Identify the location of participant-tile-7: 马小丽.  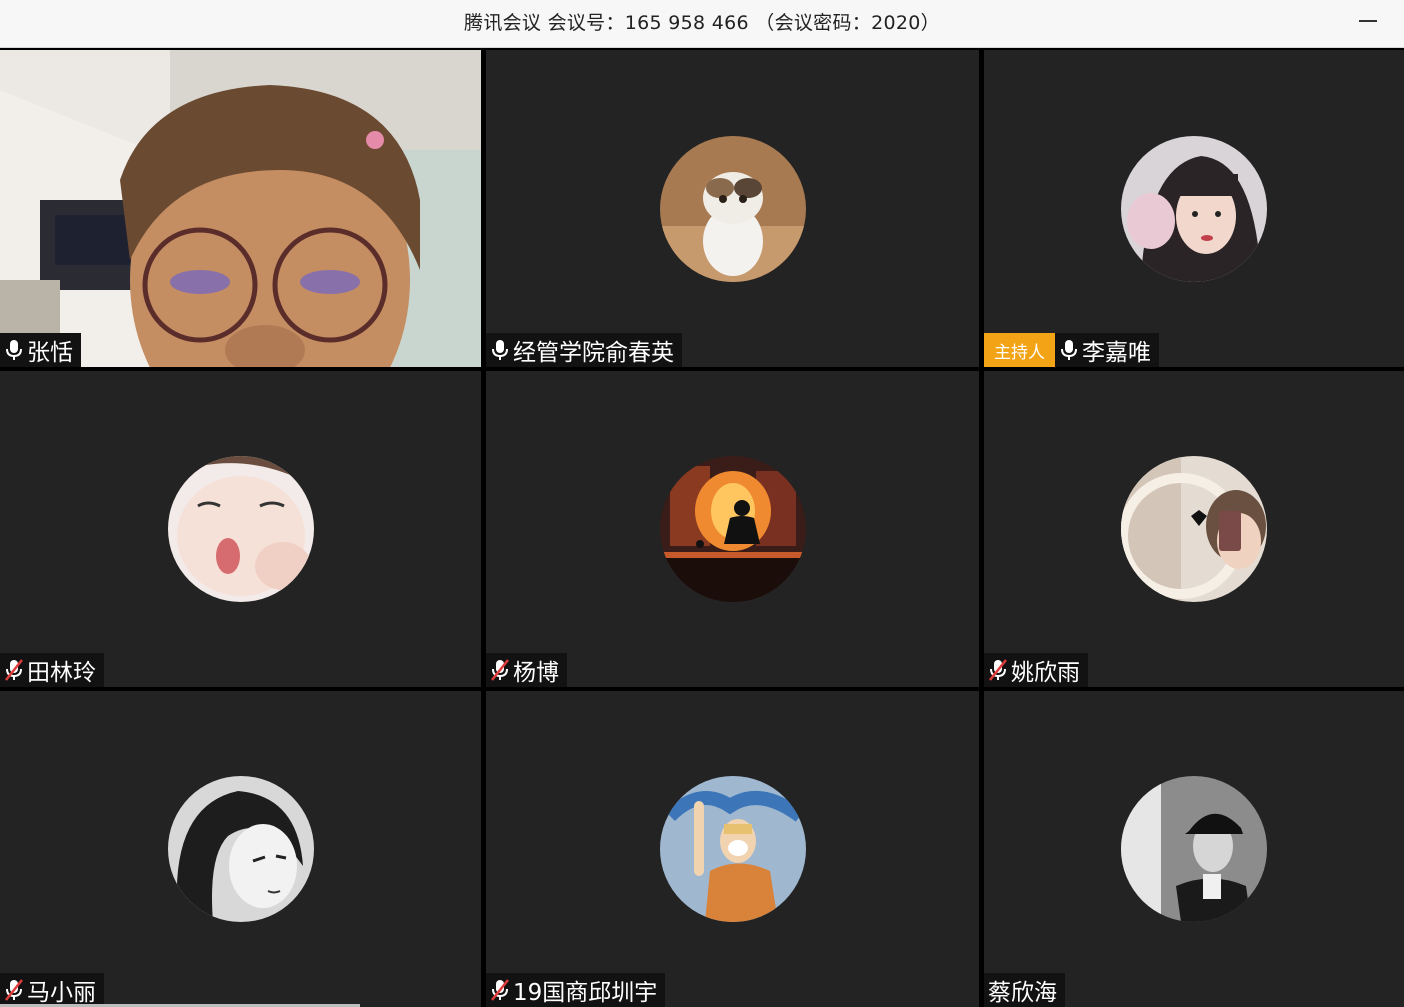
(240, 849).